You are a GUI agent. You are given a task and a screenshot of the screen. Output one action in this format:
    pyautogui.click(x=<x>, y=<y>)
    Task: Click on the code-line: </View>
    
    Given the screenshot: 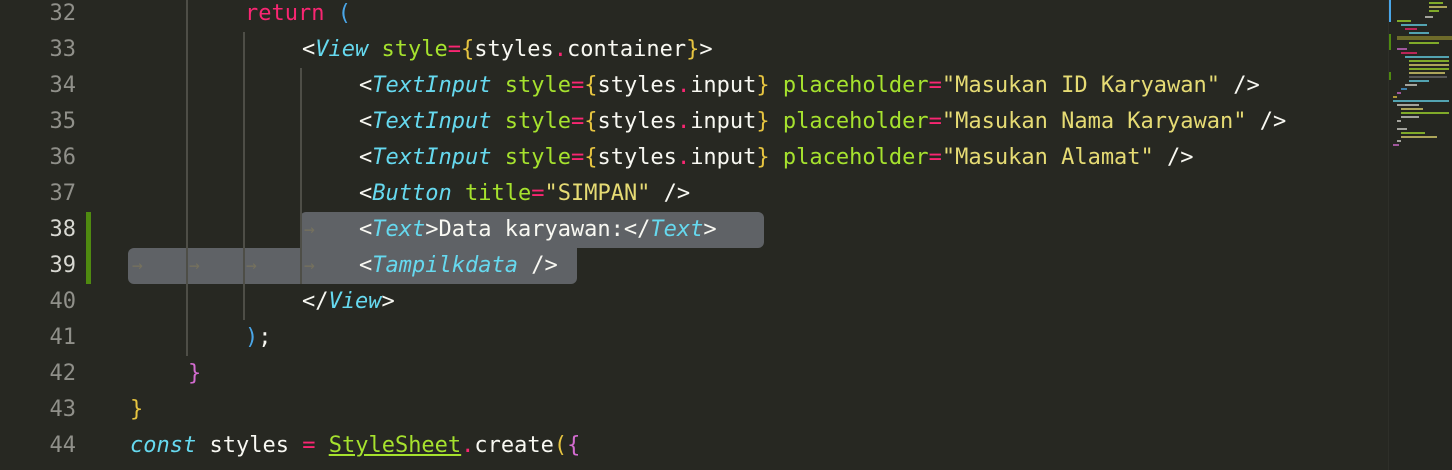 What is the action you would take?
    pyautogui.click(x=348, y=302)
    